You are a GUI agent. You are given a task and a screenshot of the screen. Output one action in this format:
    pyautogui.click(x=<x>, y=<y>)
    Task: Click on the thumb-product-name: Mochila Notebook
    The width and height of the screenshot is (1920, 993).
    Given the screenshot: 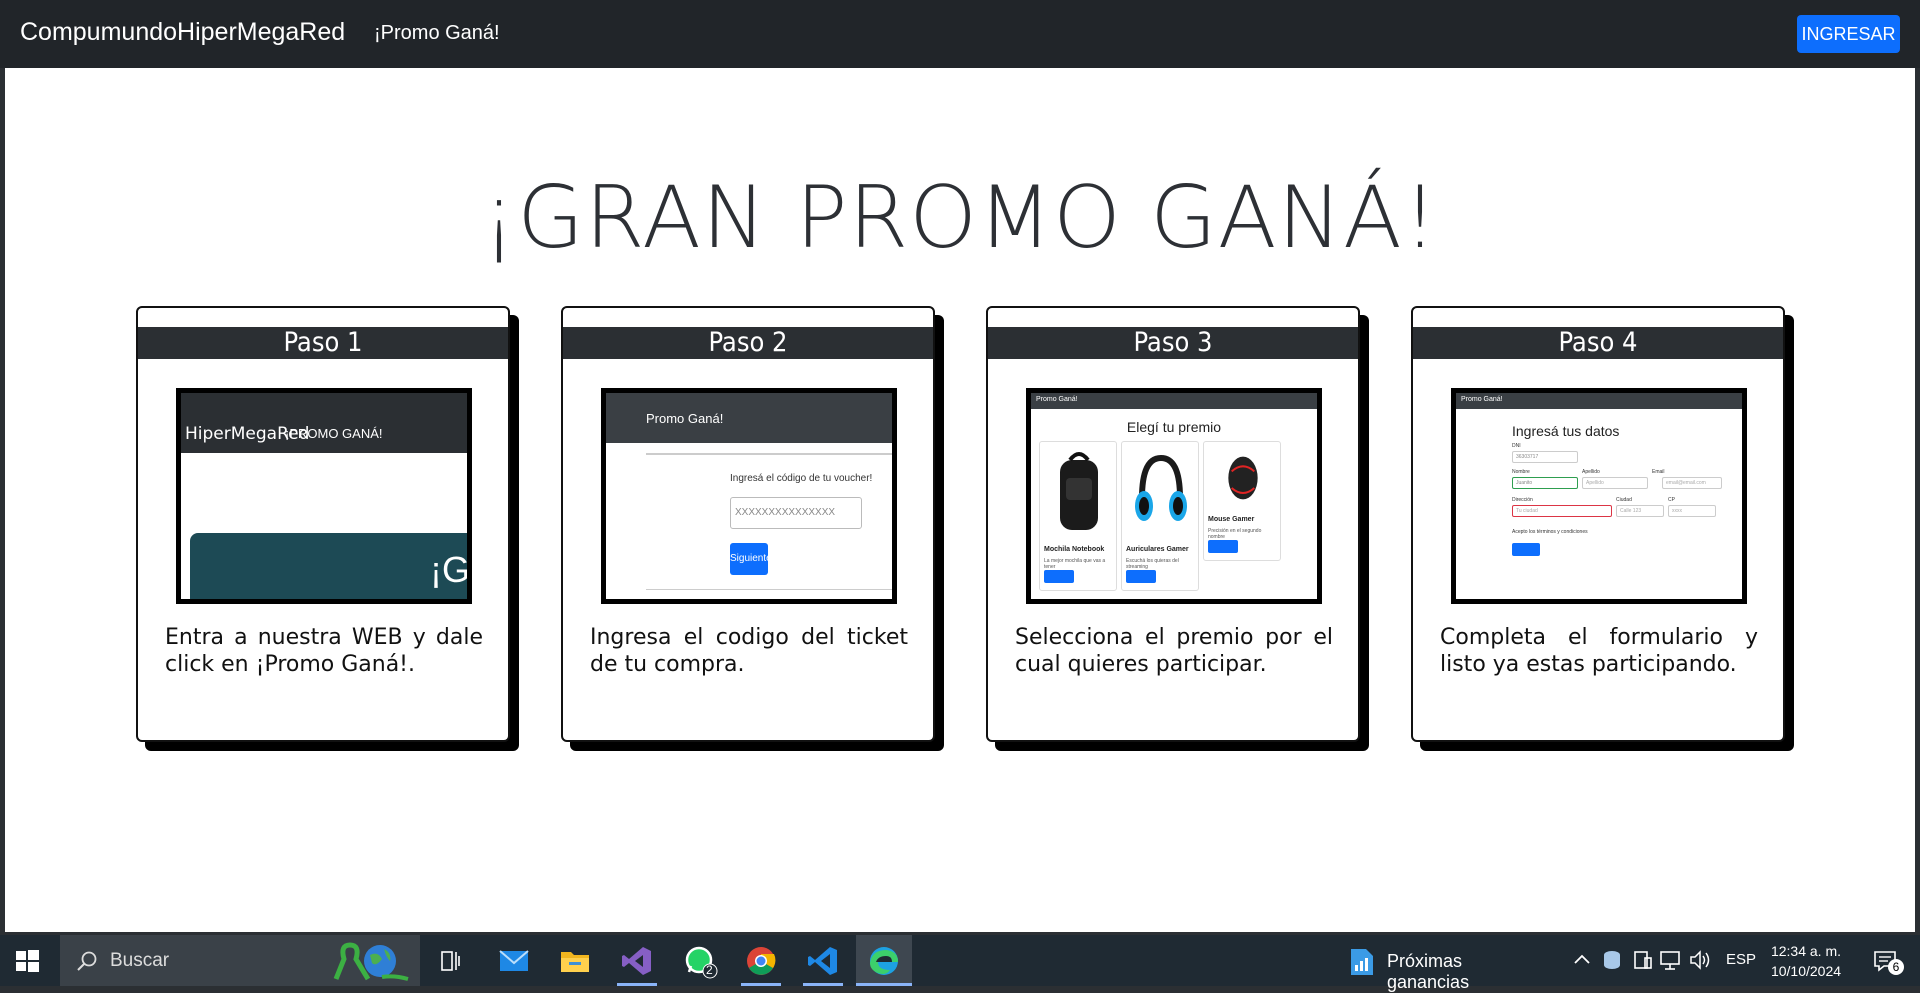 What is the action you would take?
    pyautogui.click(x=1074, y=549)
    